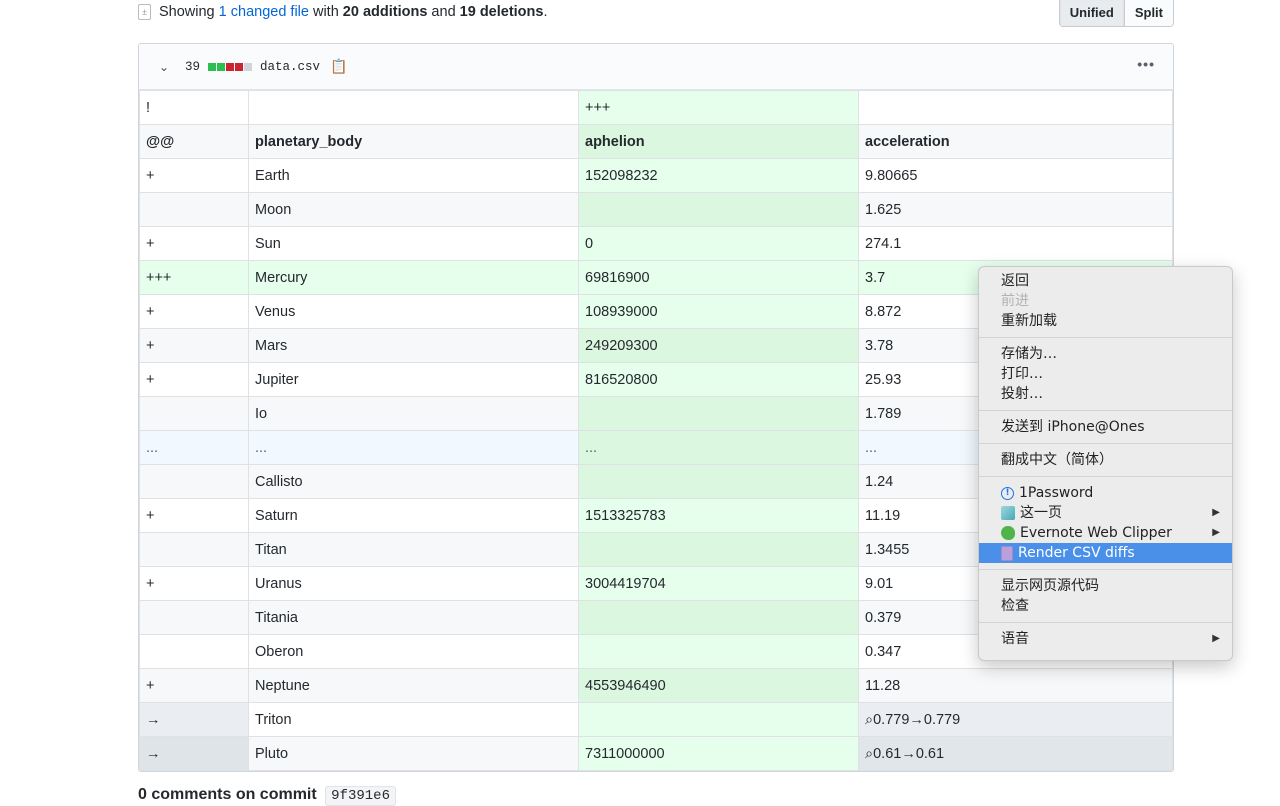 This screenshot has width=1280, height=806. I want to click on file-name: data.csv, so click(290, 67).